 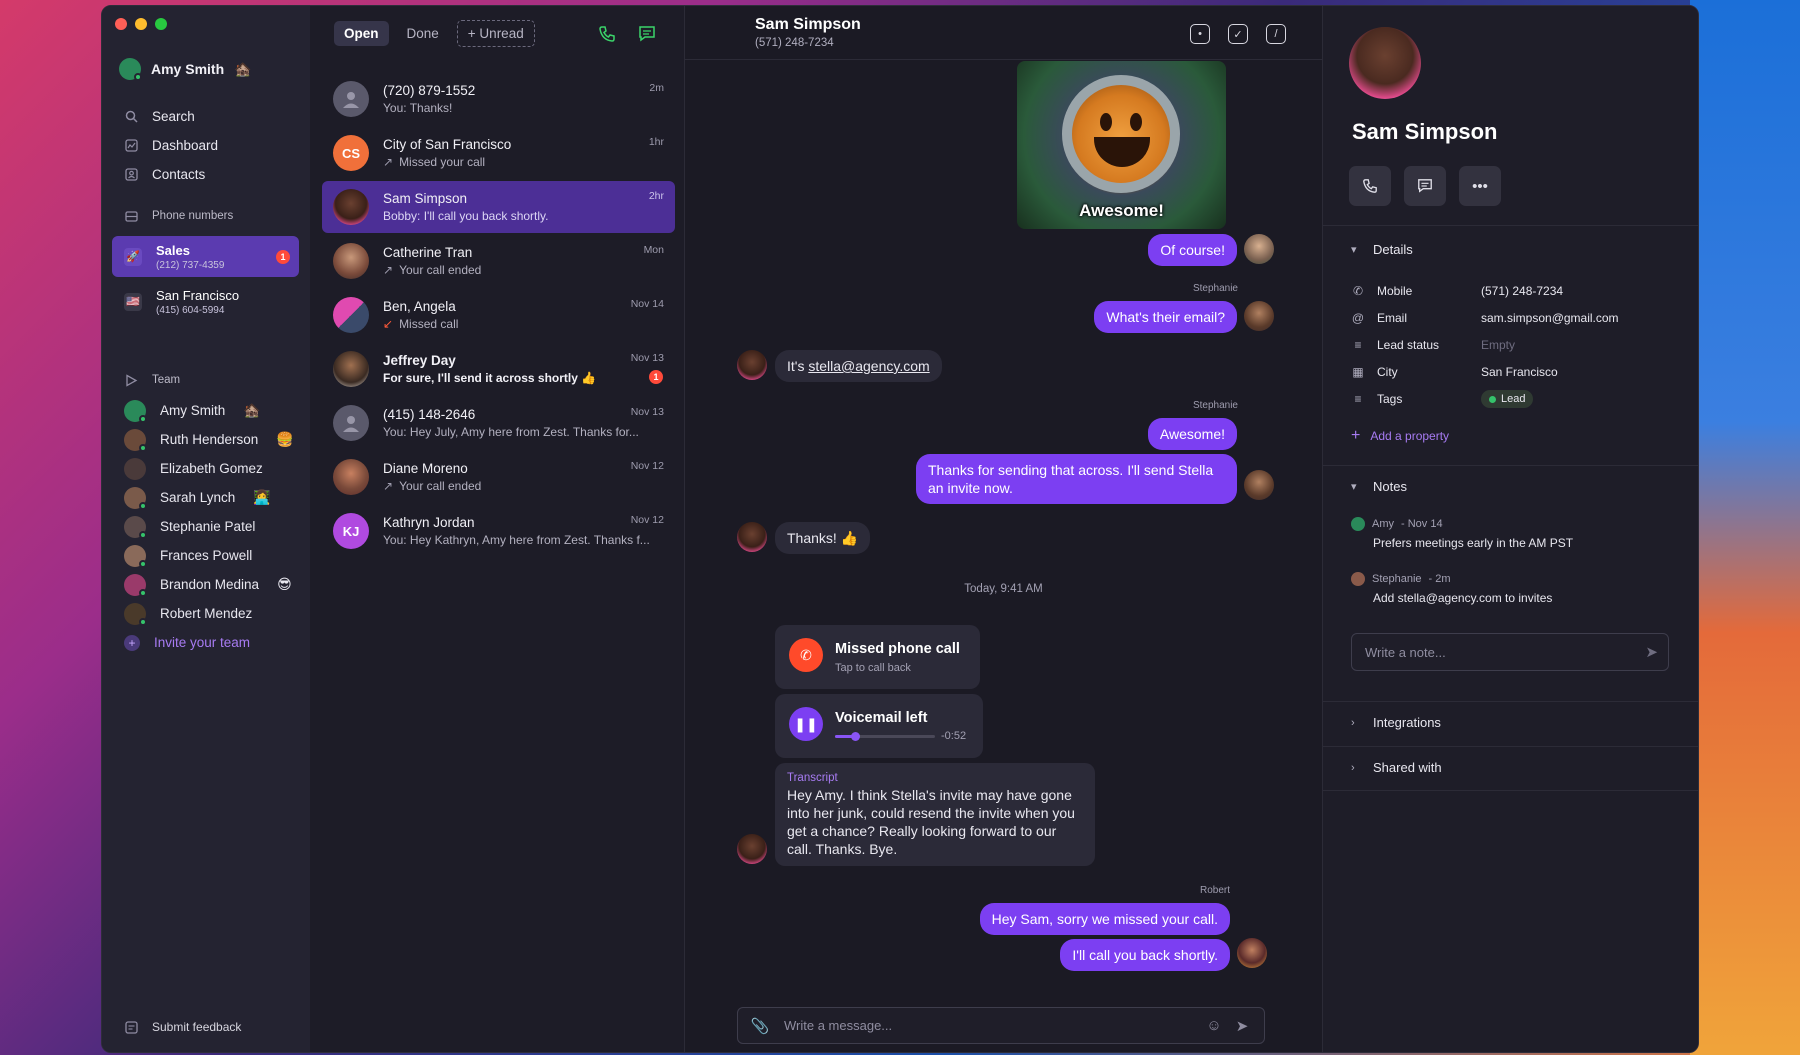 I want to click on call-button, so click(x=1370, y=186).